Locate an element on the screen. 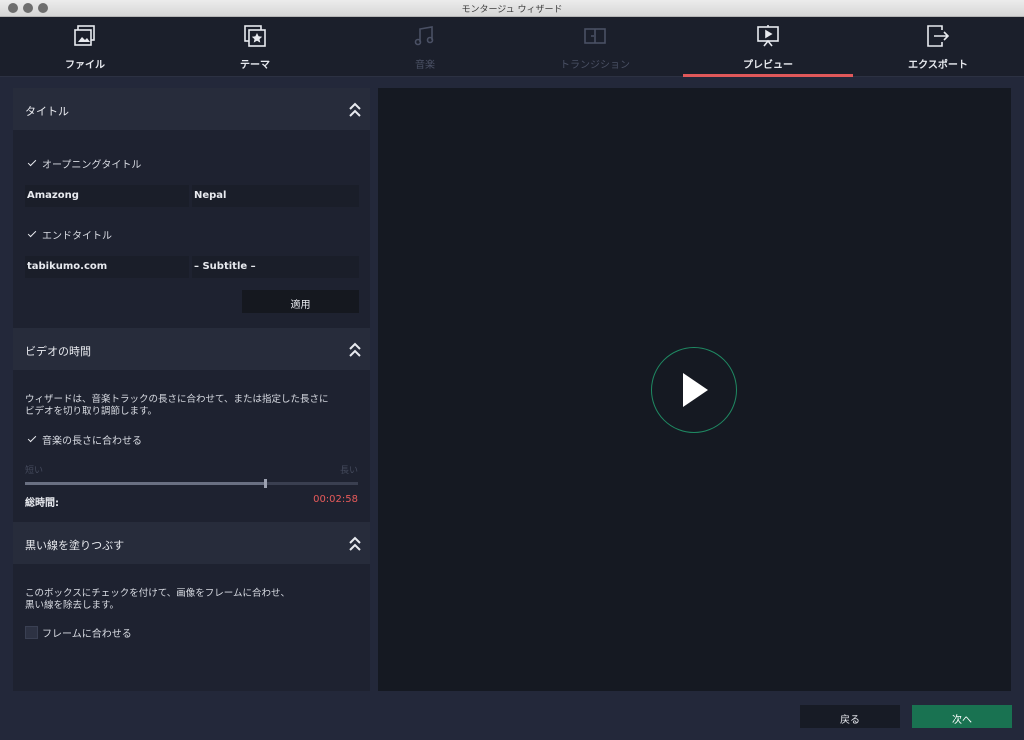 This screenshot has width=1024, height=740. file-media-icon is located at coordinates (84, 35).